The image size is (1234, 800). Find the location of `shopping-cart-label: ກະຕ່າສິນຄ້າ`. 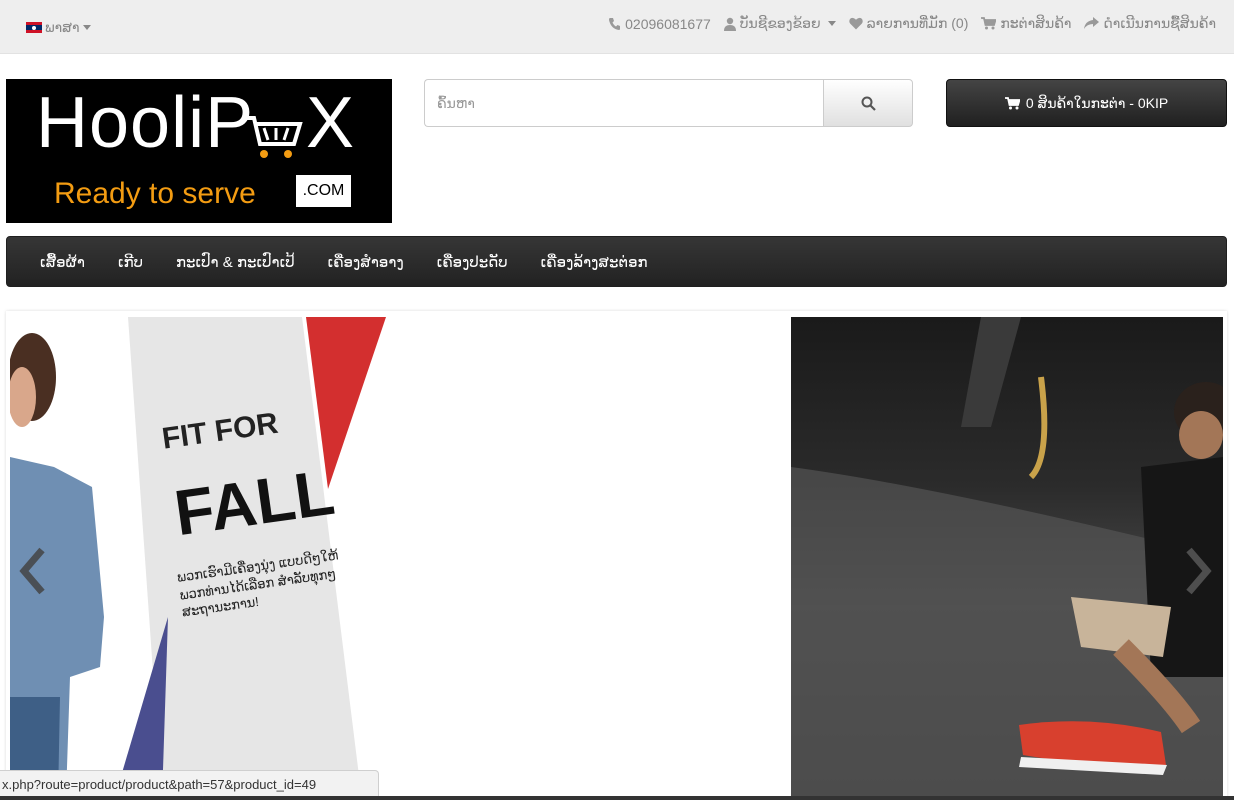

shopping-cart-label: ກະຕ່າສິນຄ້າ is located at coordinates (1036, 23).